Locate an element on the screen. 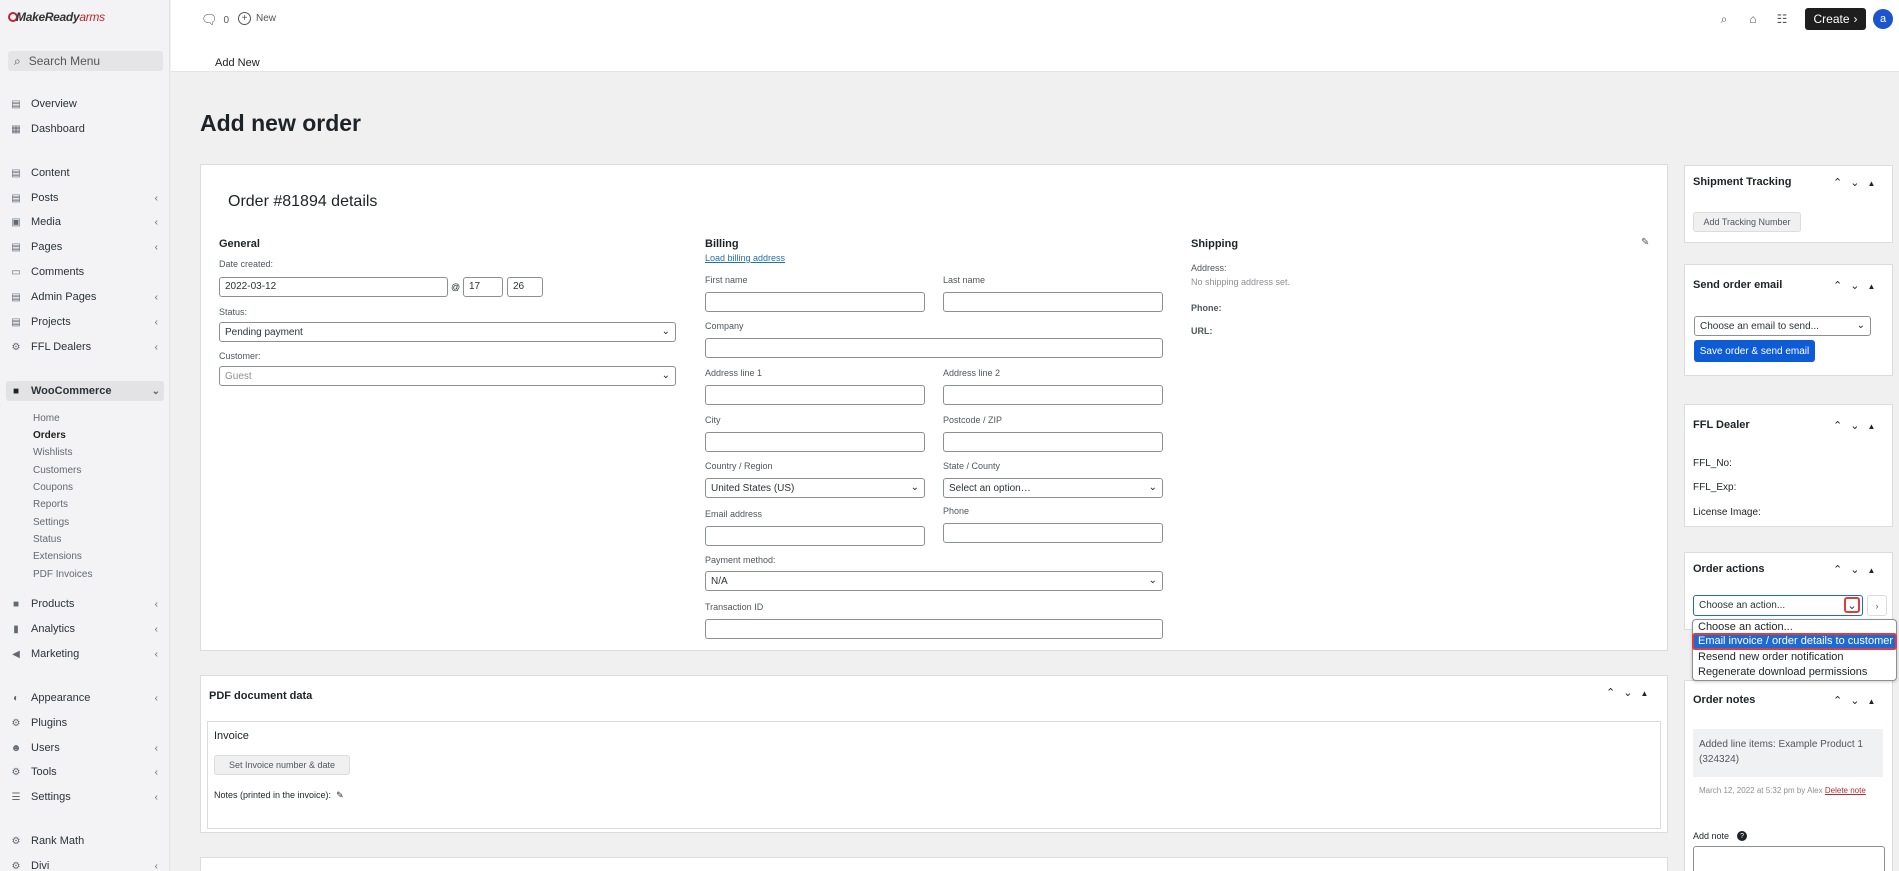  site-logo: MakeReadyarms is located at coordinates (56, 17).